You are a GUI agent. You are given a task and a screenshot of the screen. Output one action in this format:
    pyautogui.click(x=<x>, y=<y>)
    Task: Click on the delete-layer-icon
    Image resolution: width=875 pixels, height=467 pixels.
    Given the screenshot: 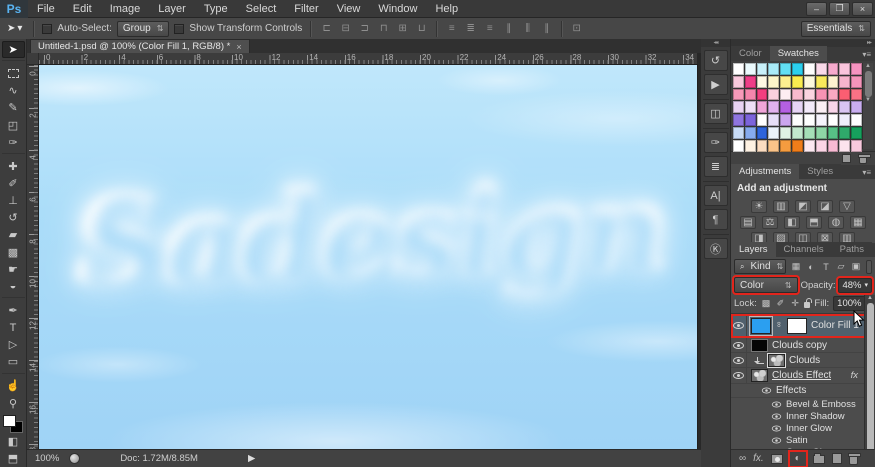 What is the action you would take?
    pyautogui.click(x=854, y=459)
    